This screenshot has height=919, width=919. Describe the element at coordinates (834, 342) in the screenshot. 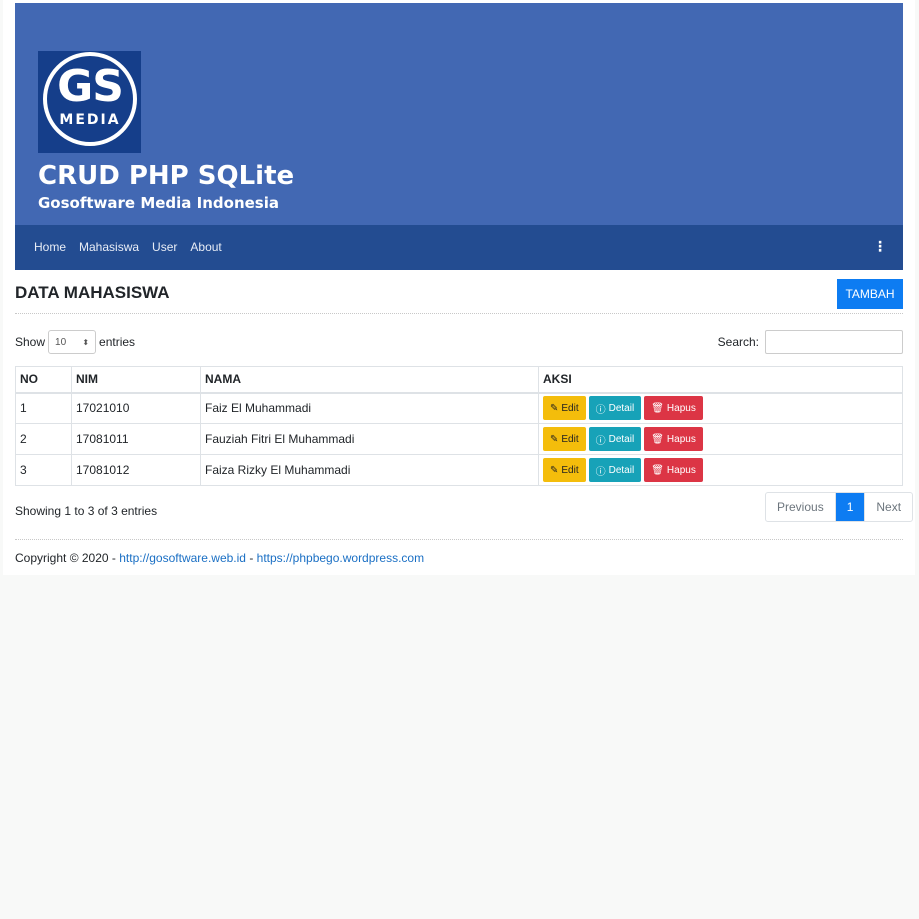

I see `search-input` at that location.